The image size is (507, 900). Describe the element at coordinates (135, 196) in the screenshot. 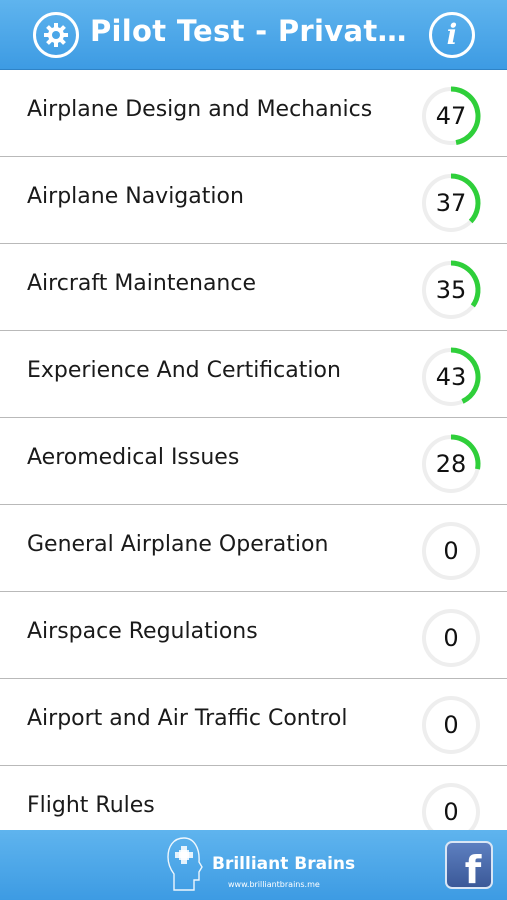

I see `topic-label: Airplane Navigation` at that location.